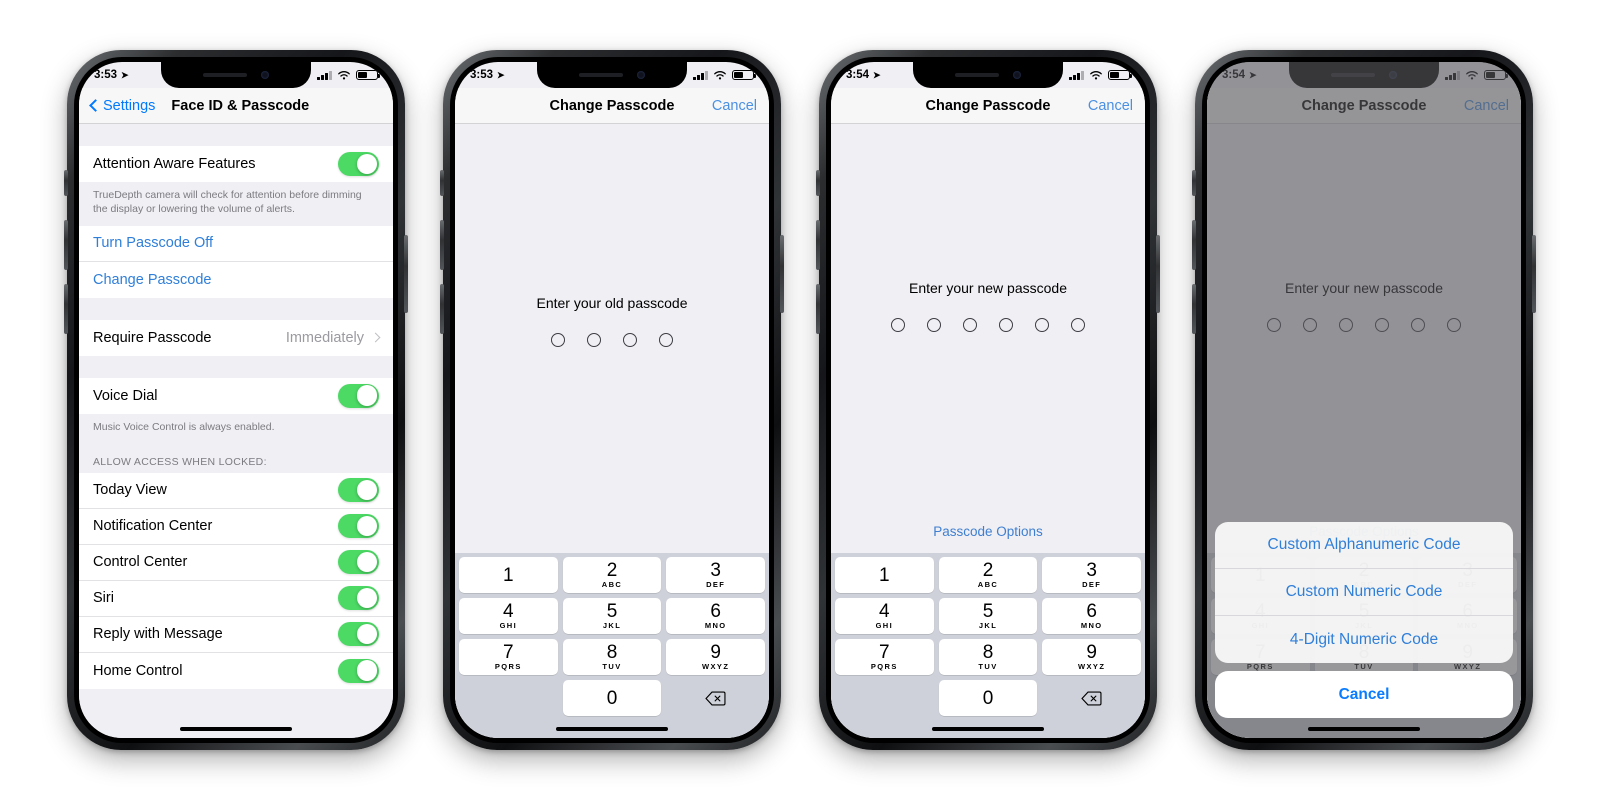 This screenshot has height=800, width=1600. Describe the element at coordinates (988, 626) in the screenshot. I see `key-letters: JKL` at that location.